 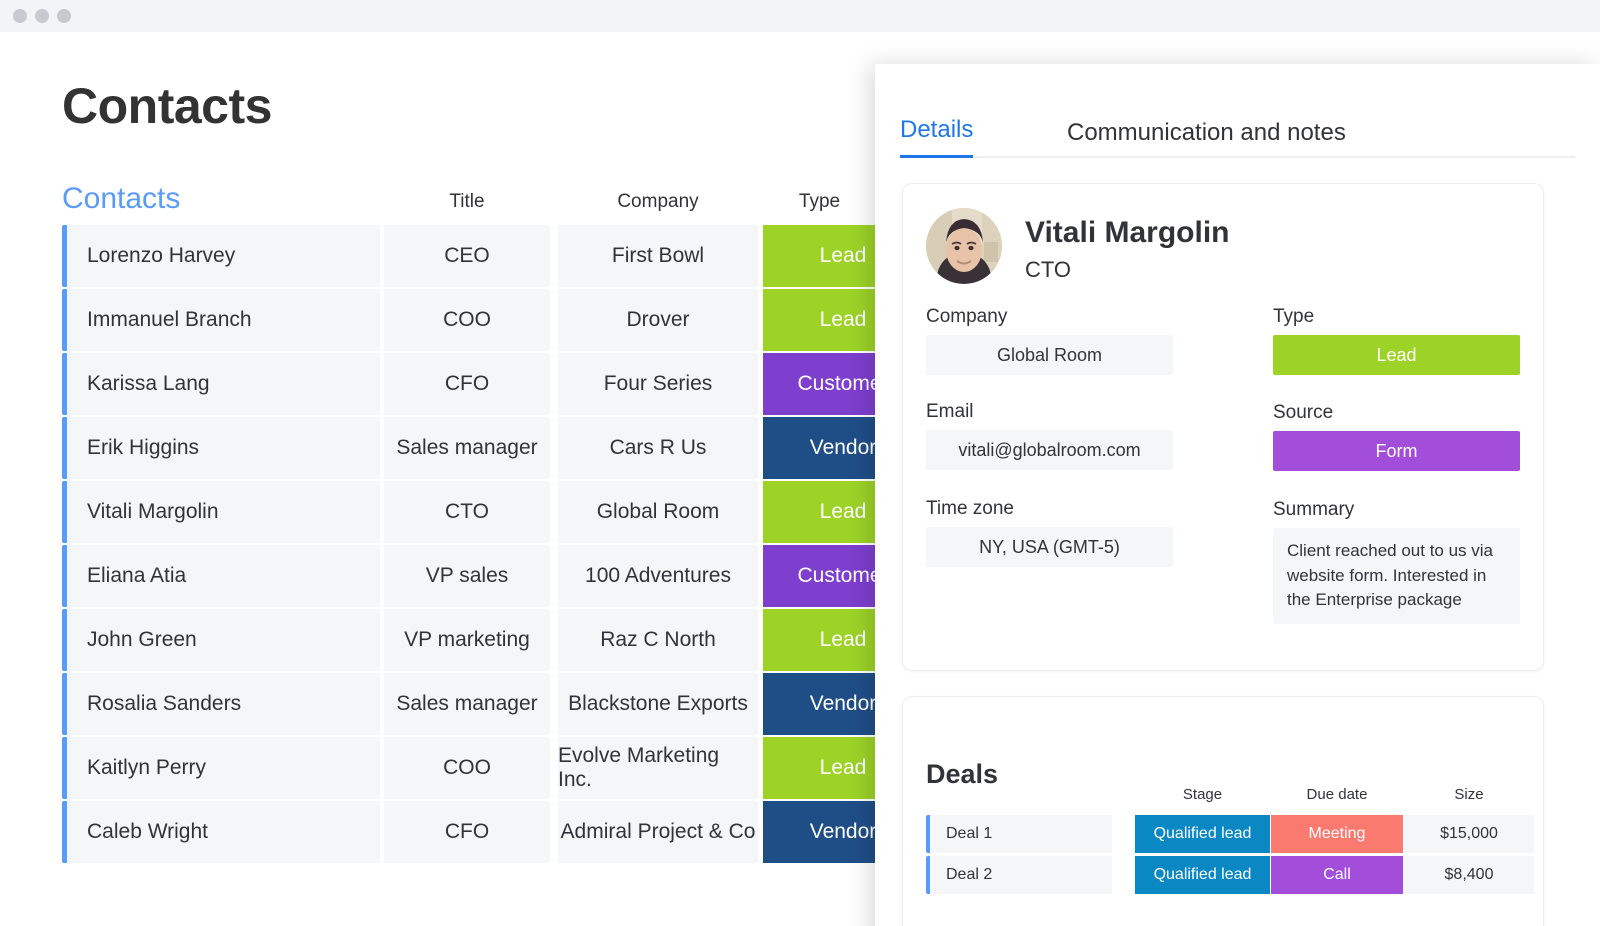 I want to click on field-company-label: Company, so click(x=967, y=316).